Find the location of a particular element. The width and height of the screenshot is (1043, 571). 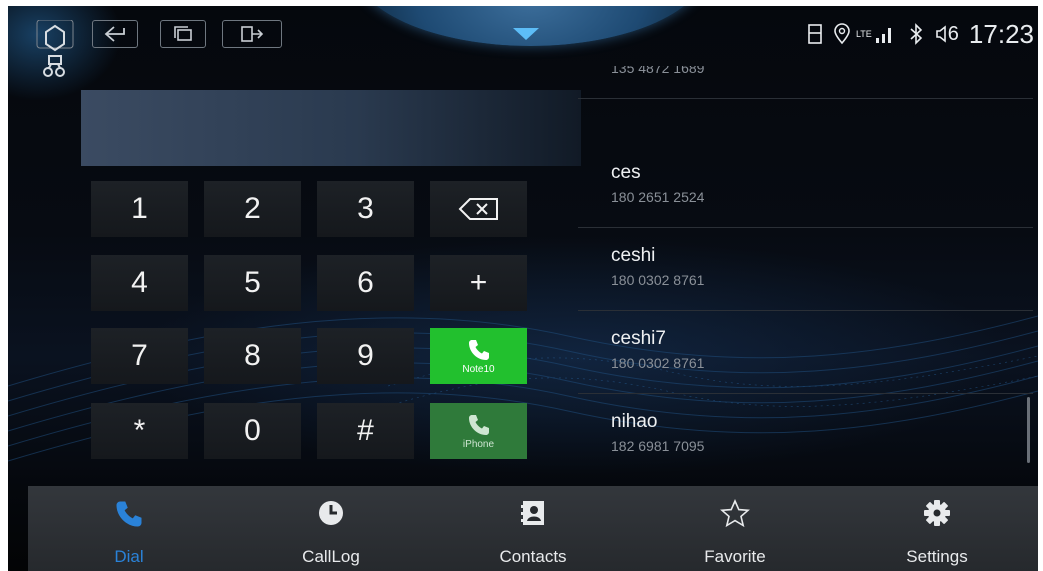

key-2: 2 is located at coordinates (252, 209).